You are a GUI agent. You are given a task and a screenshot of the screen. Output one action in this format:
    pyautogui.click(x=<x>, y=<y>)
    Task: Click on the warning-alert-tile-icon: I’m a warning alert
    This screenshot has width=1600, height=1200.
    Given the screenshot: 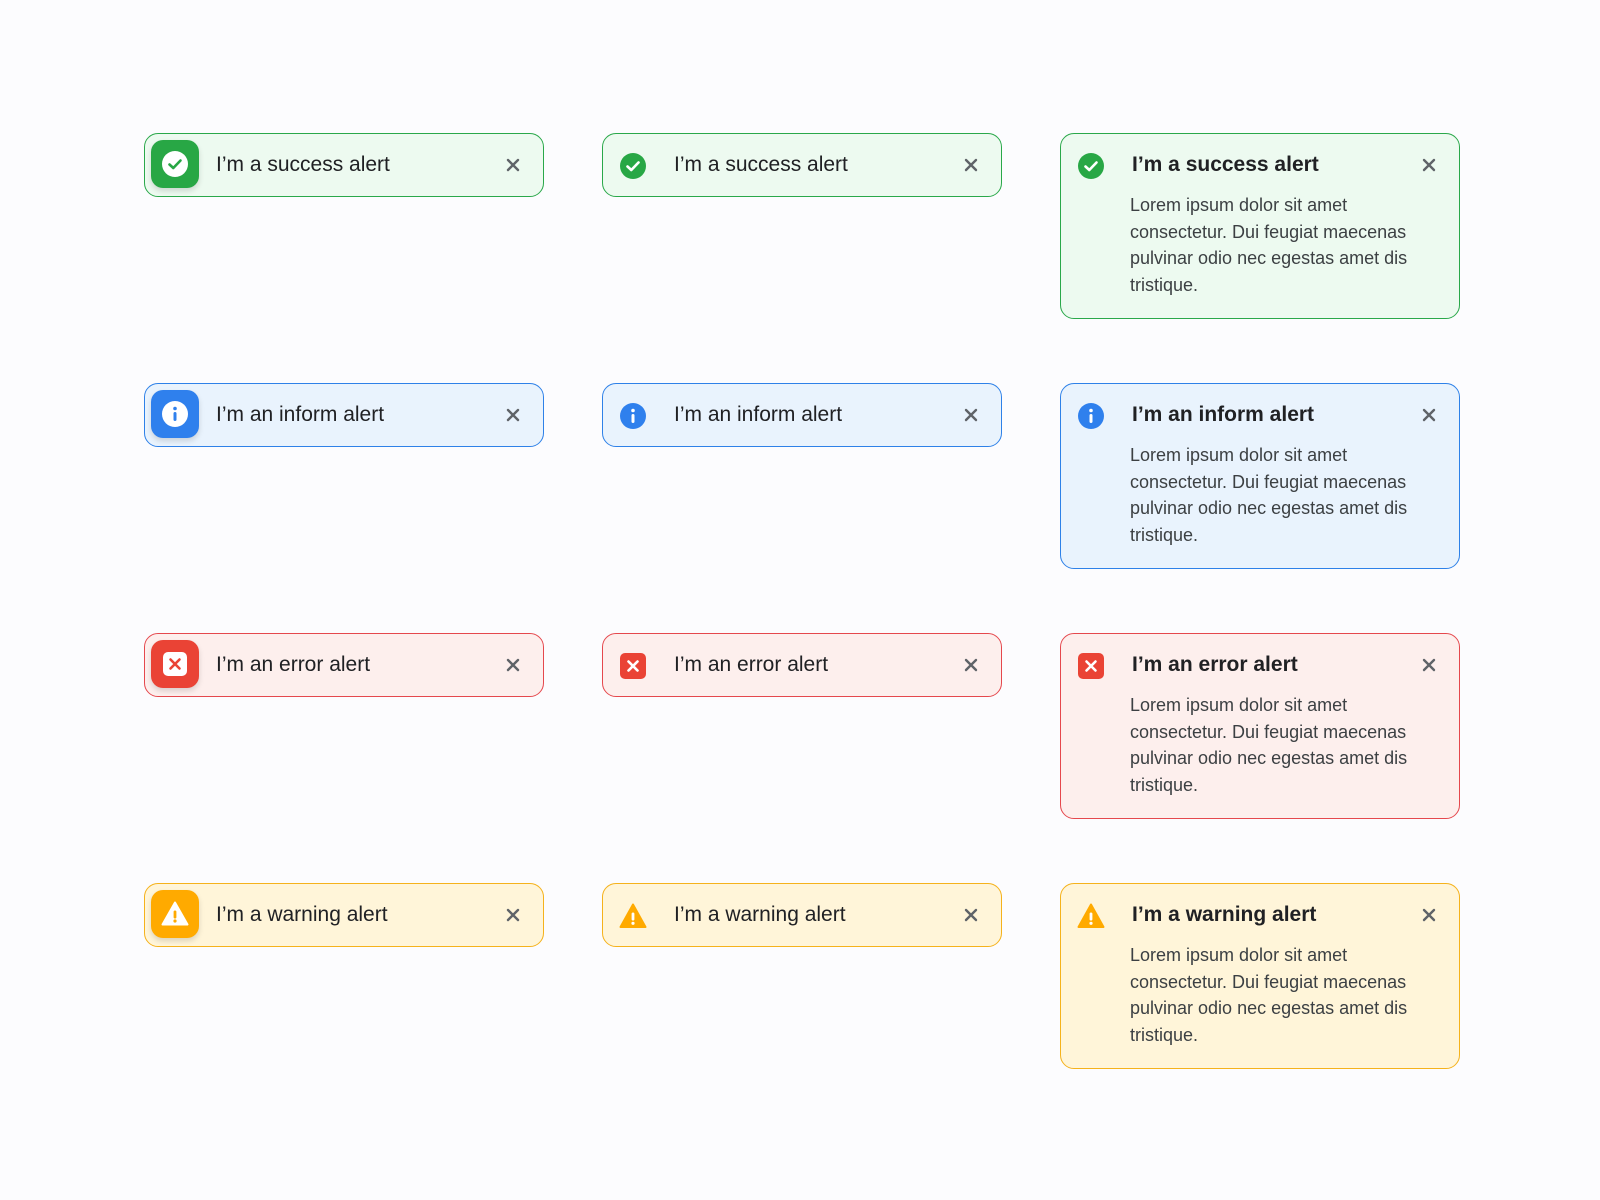 What is the action you would take?
    pyautogui.click(x=344, y=915)
    